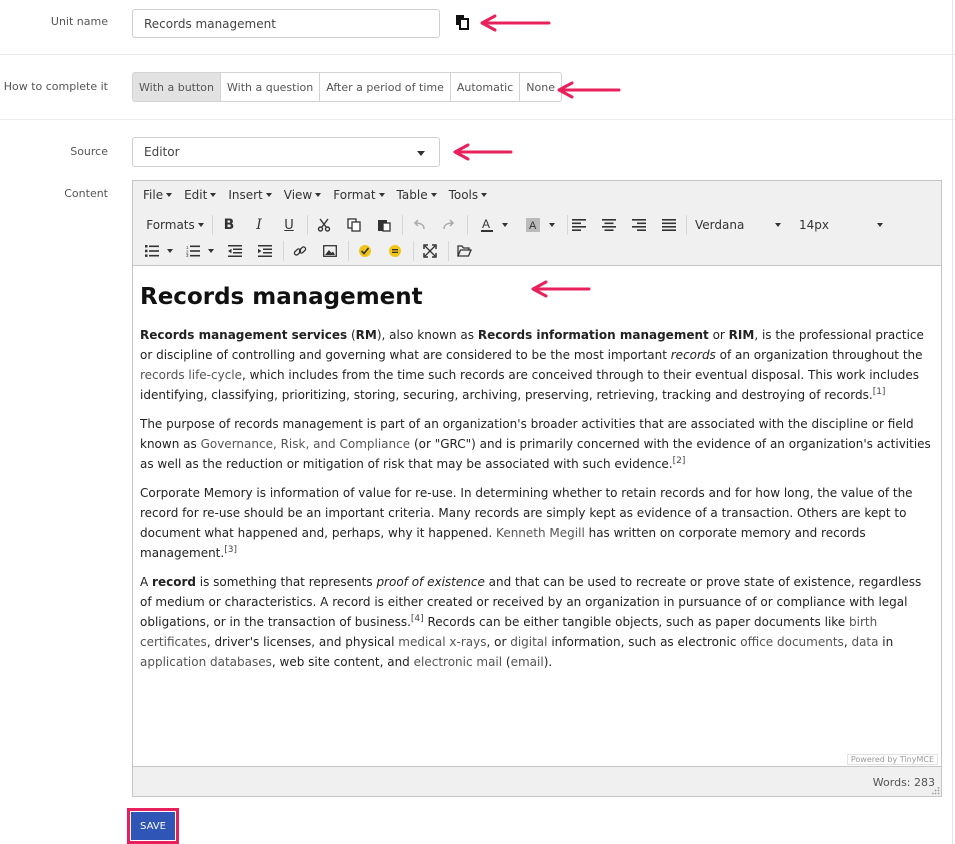 This screenshot has height=844, width=955. Describe the element at coordinates (235, 251) in the screenshot. I see `outdent-icon` at that location.